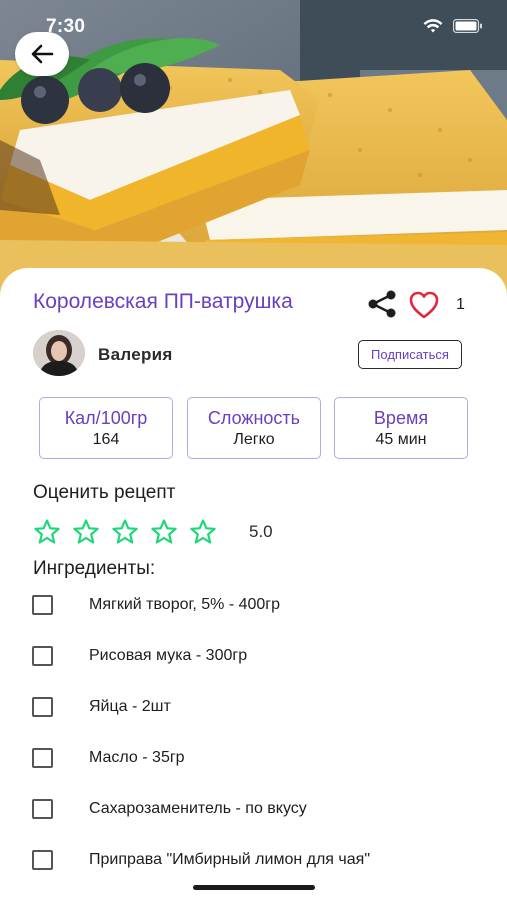  What do you see at coordinates (253, 354) in the screenshot?
I see `author-row: Валерия Подписаться` at bounding box center [253, 354].